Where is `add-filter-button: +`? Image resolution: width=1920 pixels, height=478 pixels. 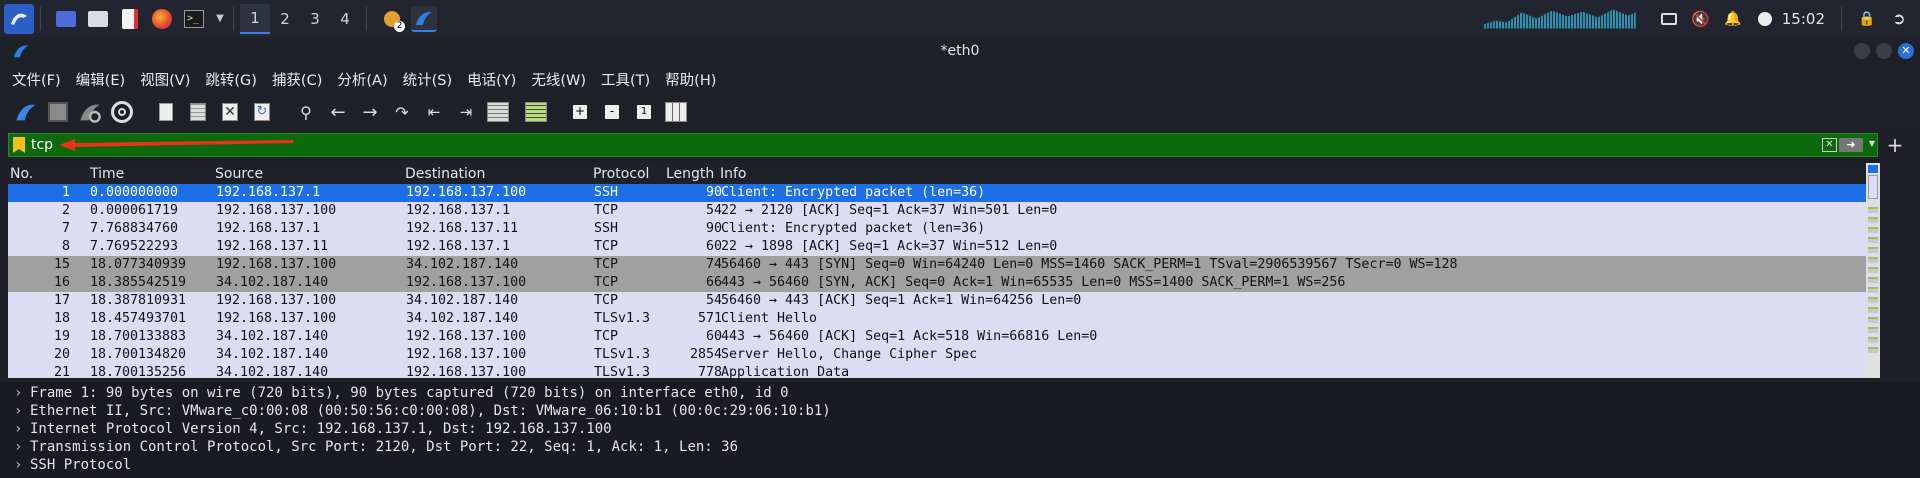
add-filter-button: + is located at coordinates (1895, 145).